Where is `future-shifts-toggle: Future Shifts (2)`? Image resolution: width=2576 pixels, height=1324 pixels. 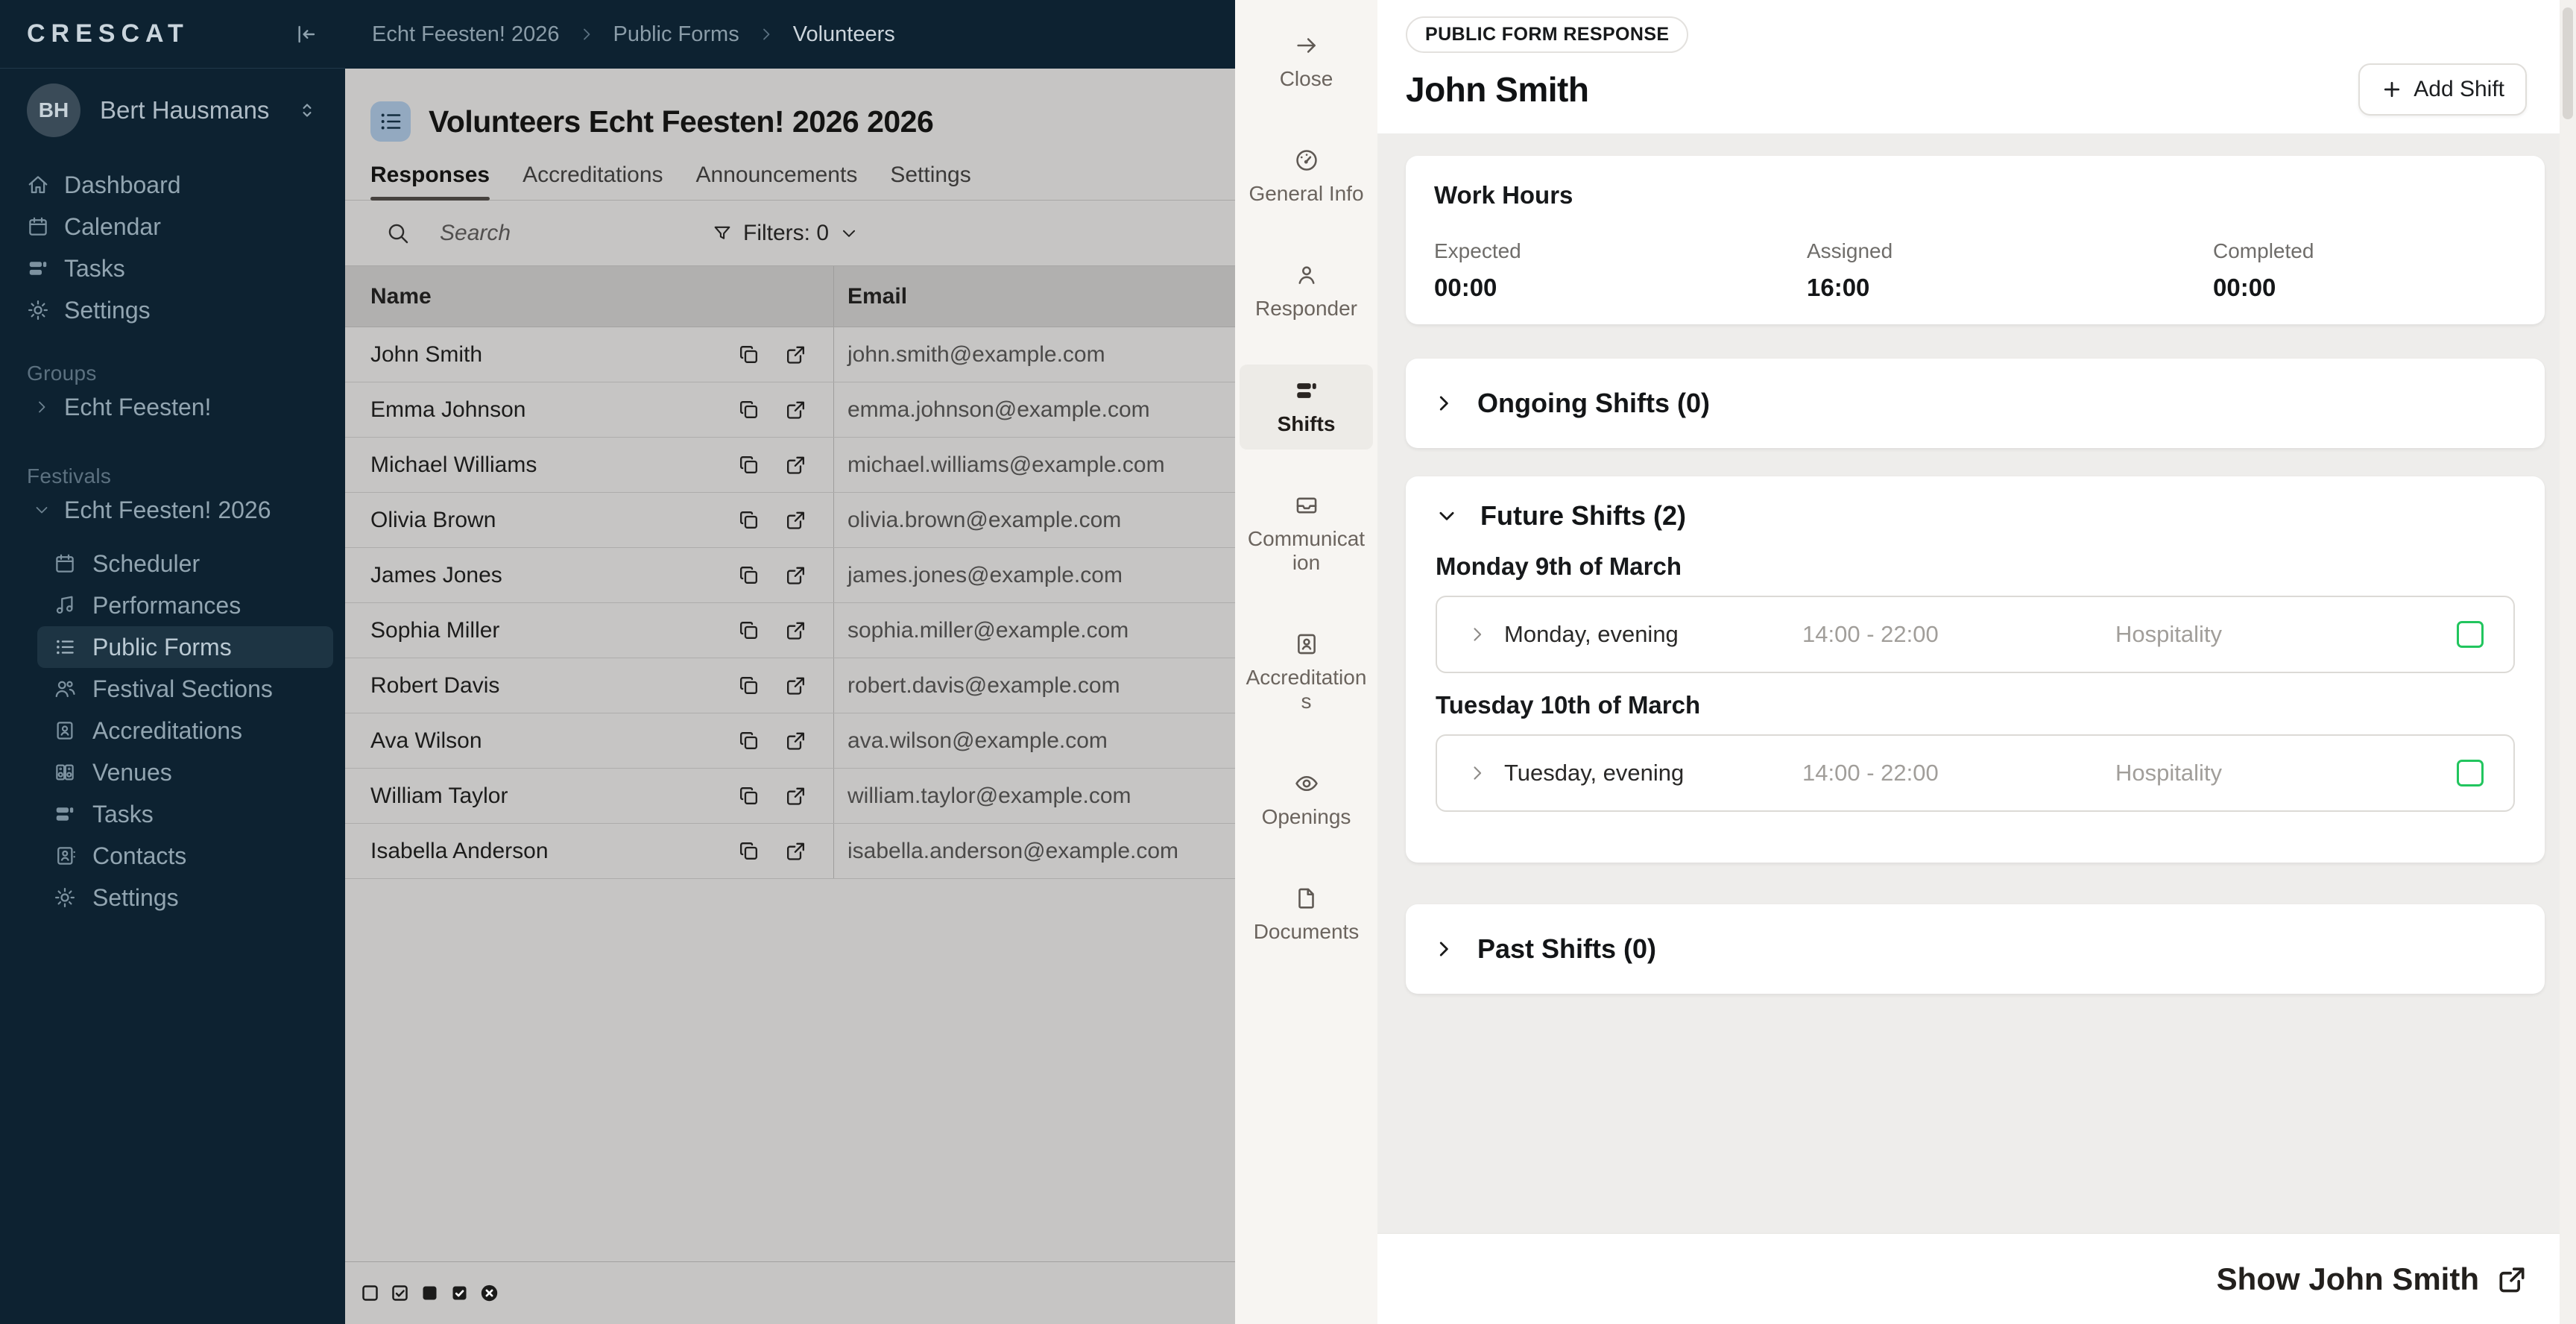 future-shifts-toggle: Future Shifts (2) is located at coordinates (1976, 516).